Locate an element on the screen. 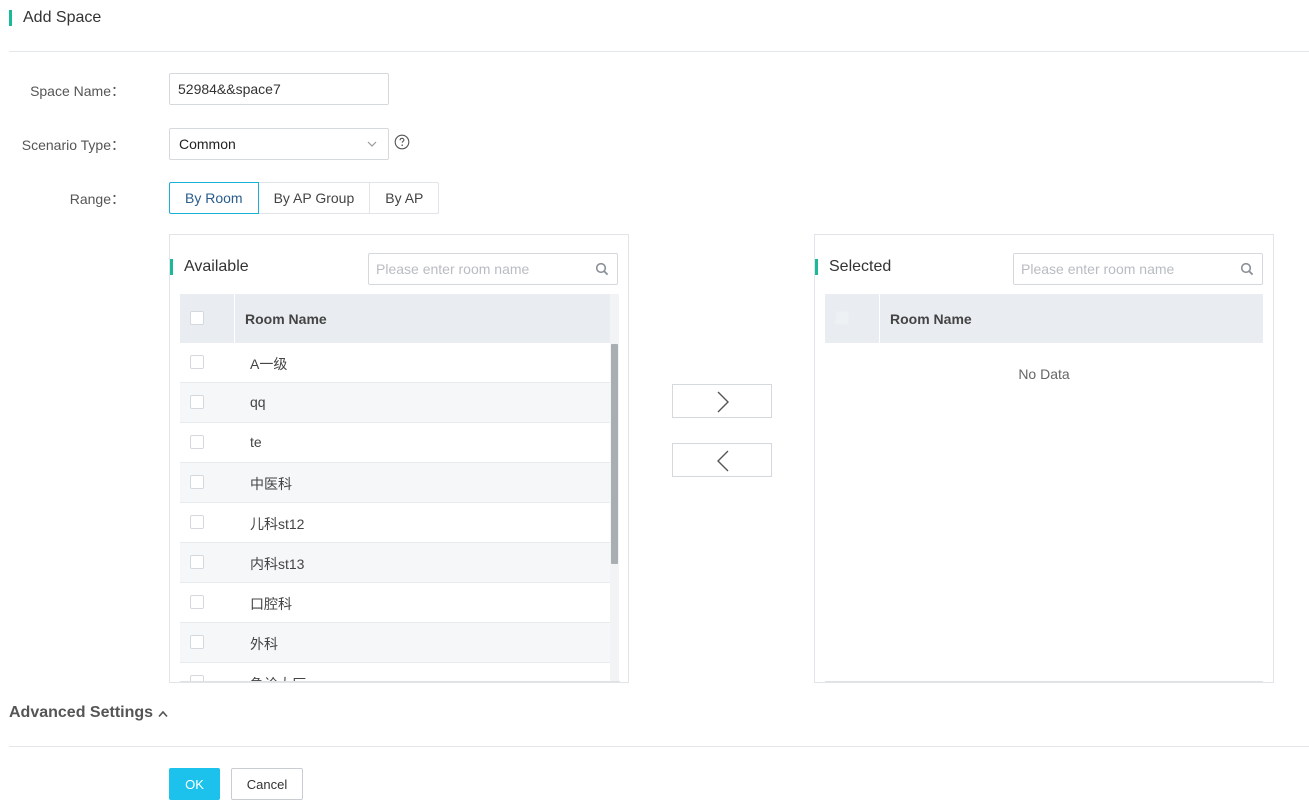 The width and height of the screenshot is (1309, 807). scenario-type-select: Common is located at coordinates (279, 144).